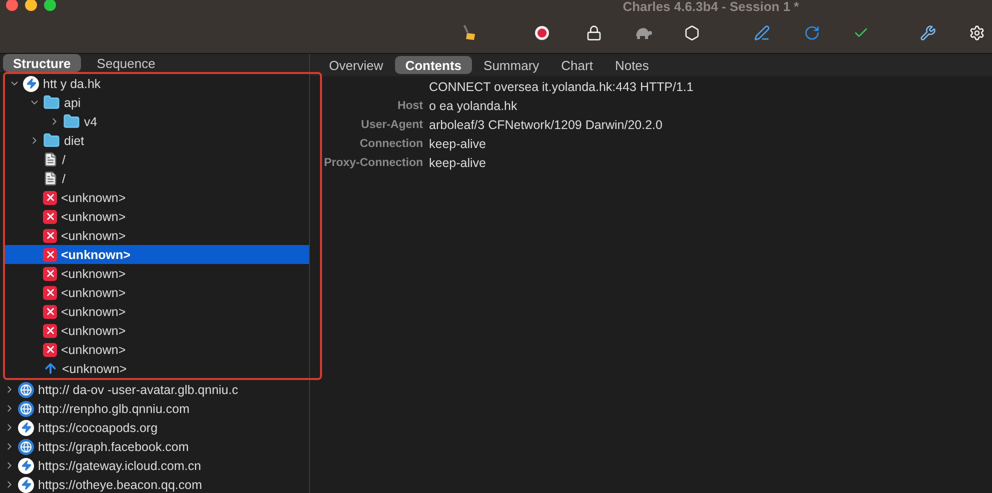  Describe the element at coordinates (391, 125) in the screenshot. I see `header-name: User-Agent` at that location.